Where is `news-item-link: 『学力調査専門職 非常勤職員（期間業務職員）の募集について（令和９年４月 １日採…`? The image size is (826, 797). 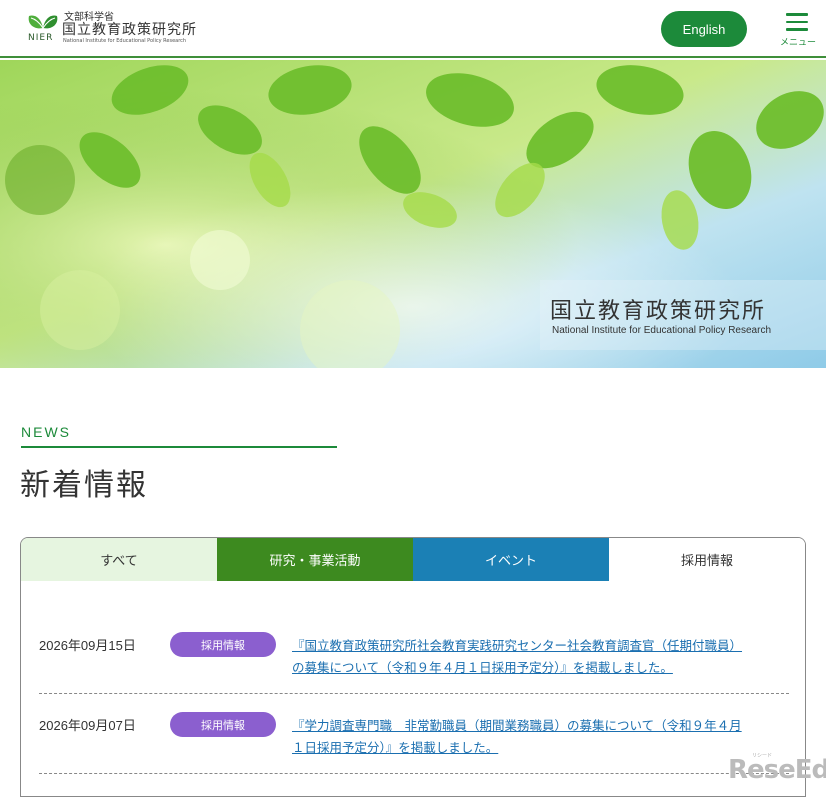 news-item-link: 『学力調査専門職 非常勤職員（期間業務職員）の募集について（令和９年４月 １日採… is located at coordinates (542, 737).